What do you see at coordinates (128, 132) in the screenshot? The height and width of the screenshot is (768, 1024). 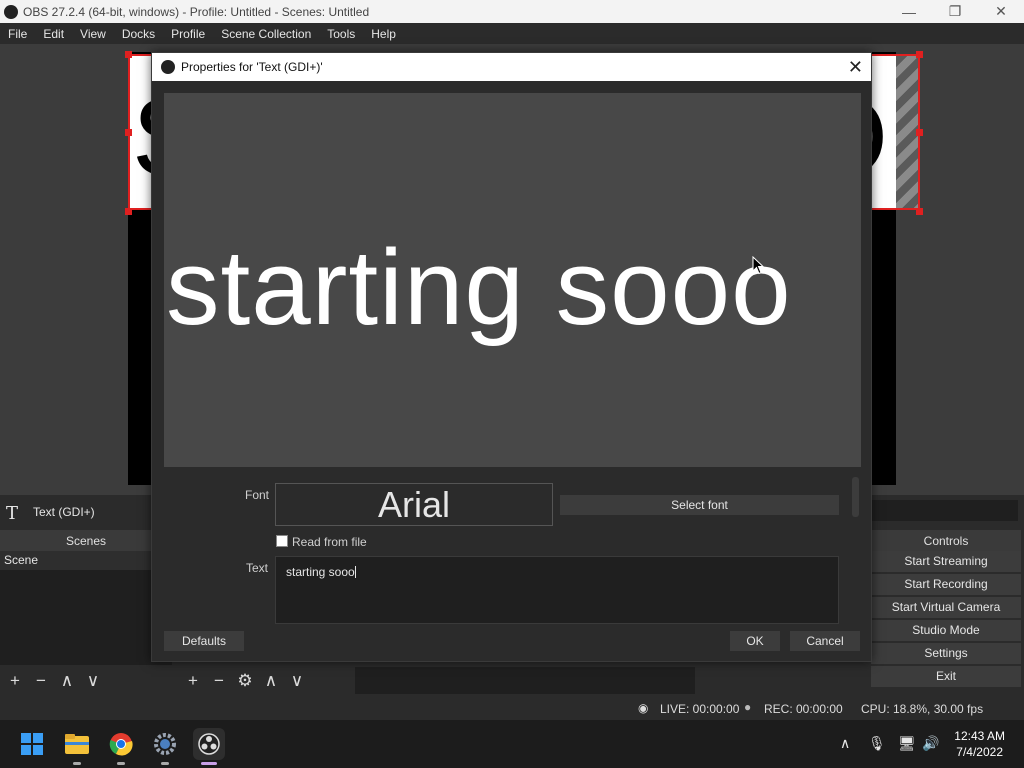 I see `resize-handle-ml` at bounding box center [128, 132].